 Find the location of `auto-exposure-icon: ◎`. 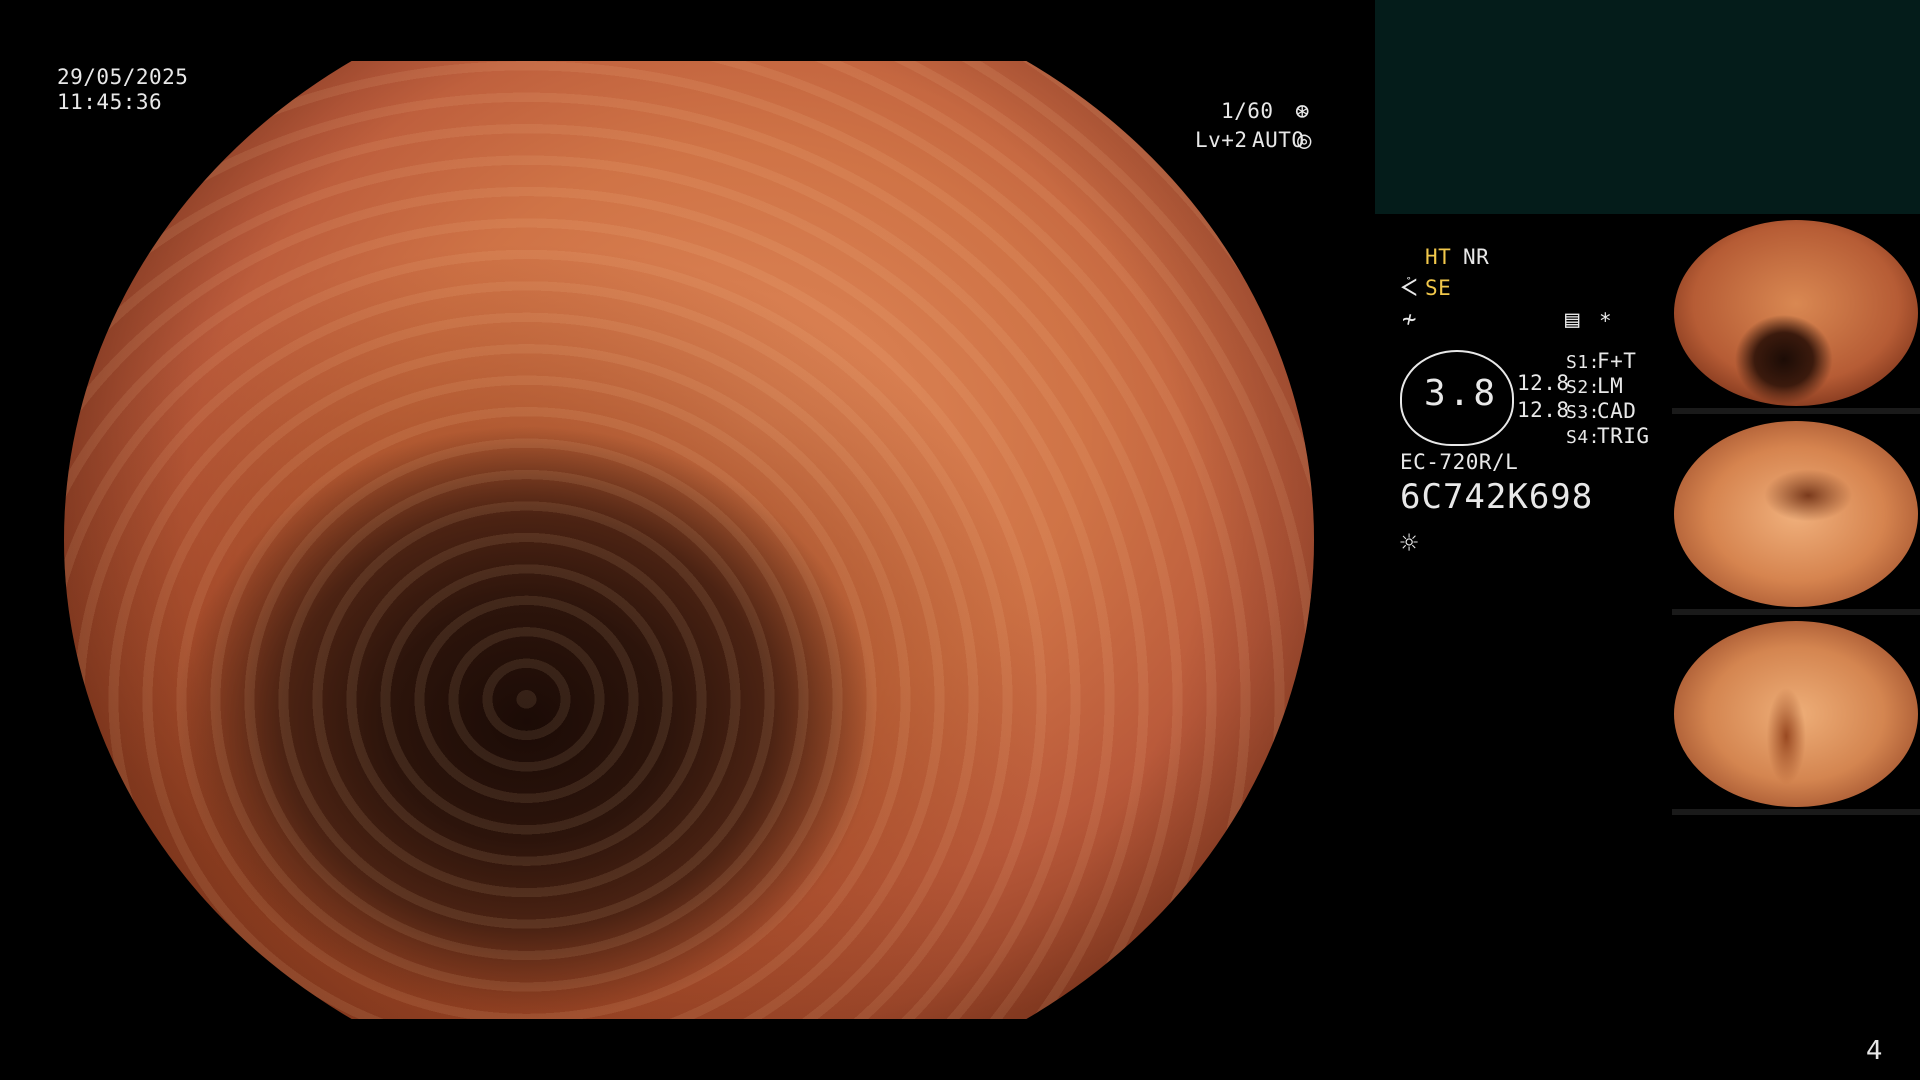

auto-exposure-icon: ◎ is located at coordinates (1304, 140).